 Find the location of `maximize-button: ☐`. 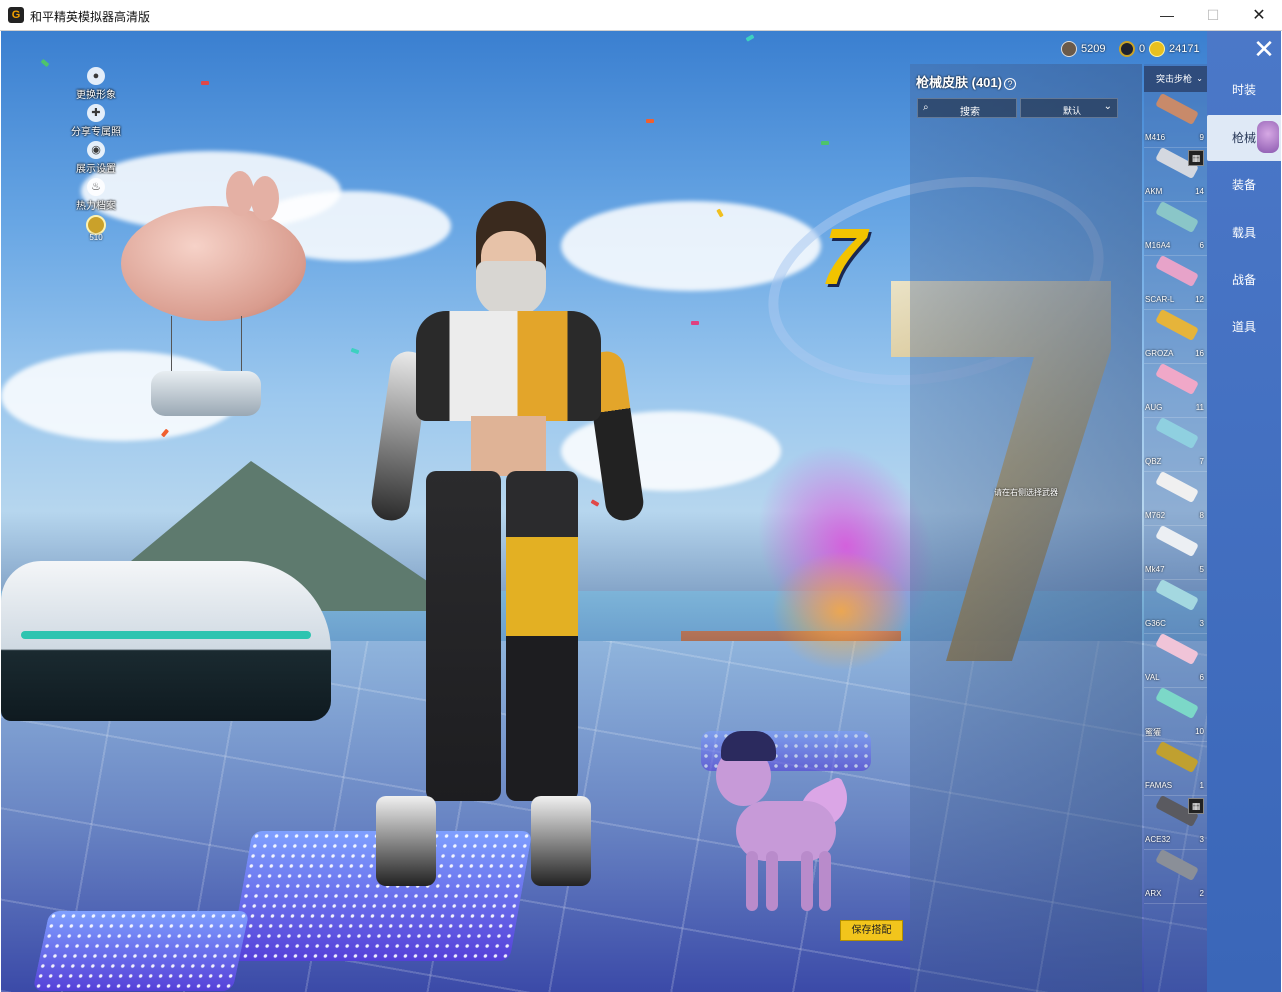

maximize-button: ☐ is located at coordinates (1213, 15).